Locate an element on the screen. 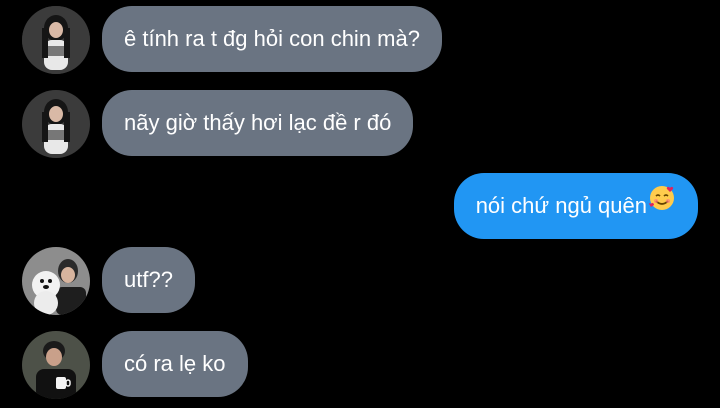 This screenshot has height=408, width=720. incoming-message-bubble: ê tính ra t đg hỏi con chin mà? is located at coordinates (272, 39).